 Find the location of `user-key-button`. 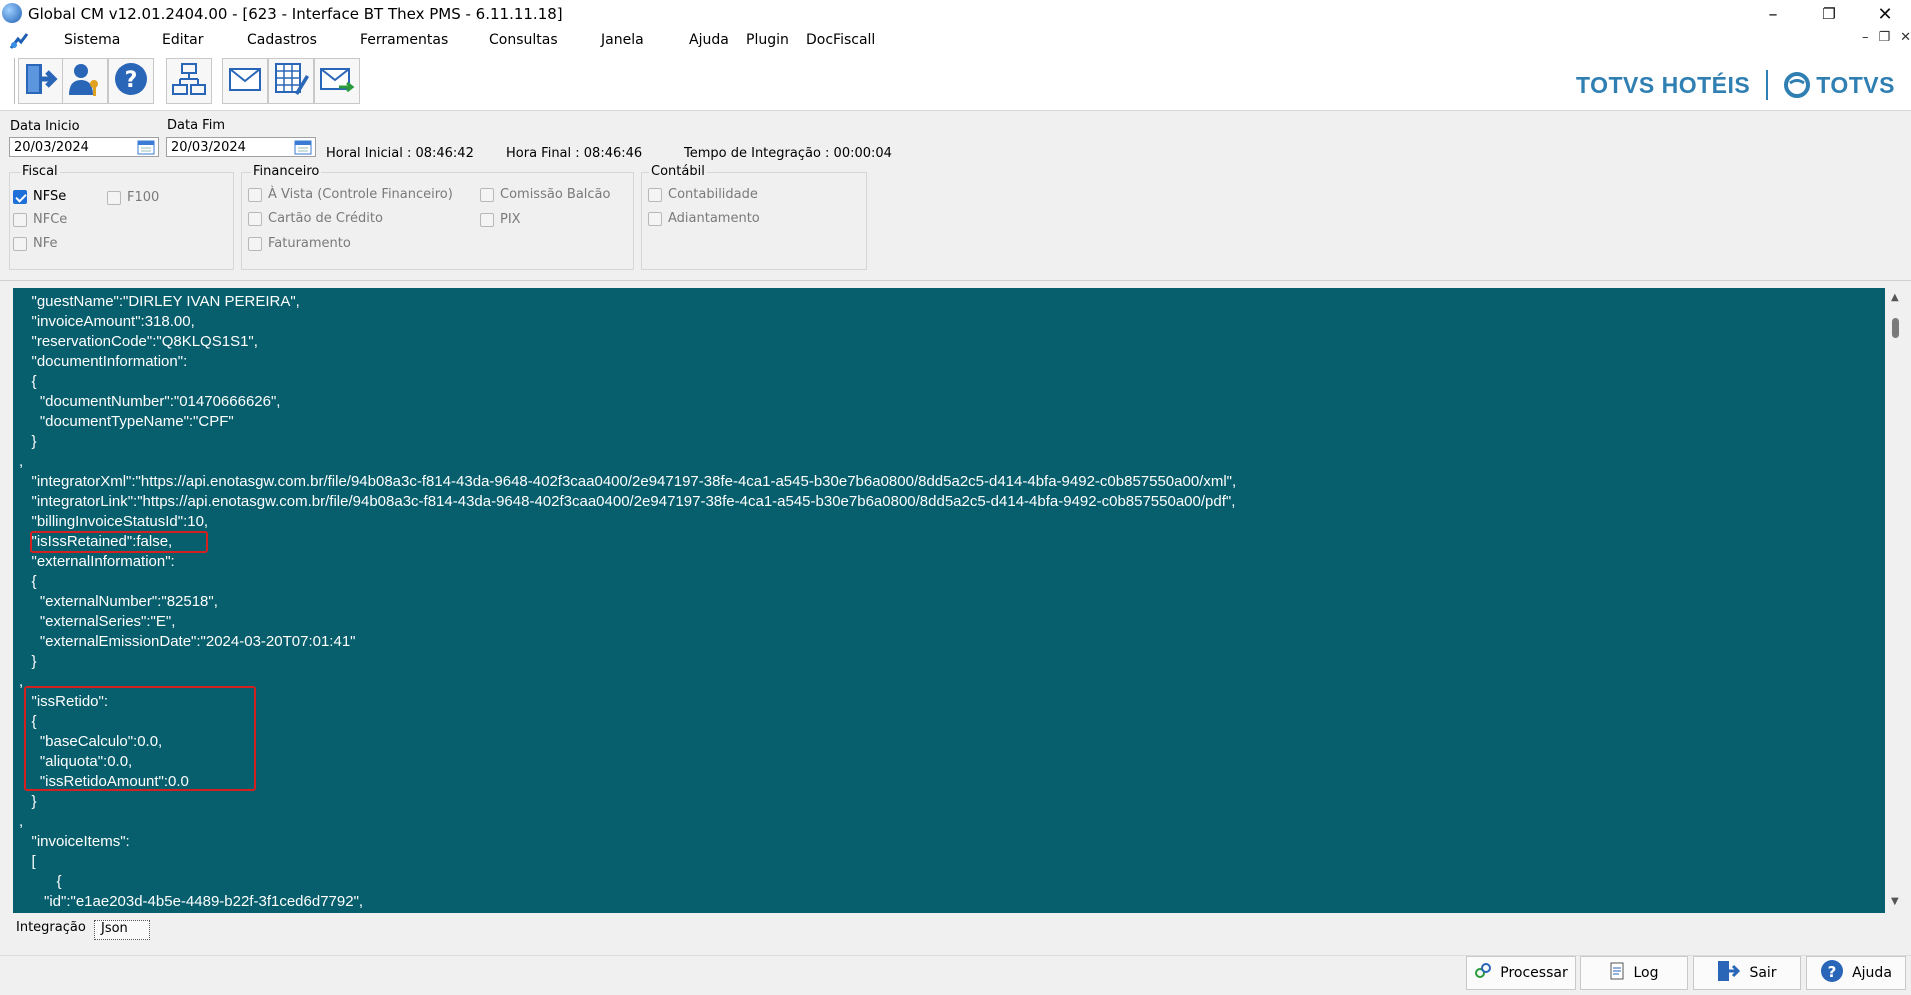

user-key-button is located at coordinates (85, 81).